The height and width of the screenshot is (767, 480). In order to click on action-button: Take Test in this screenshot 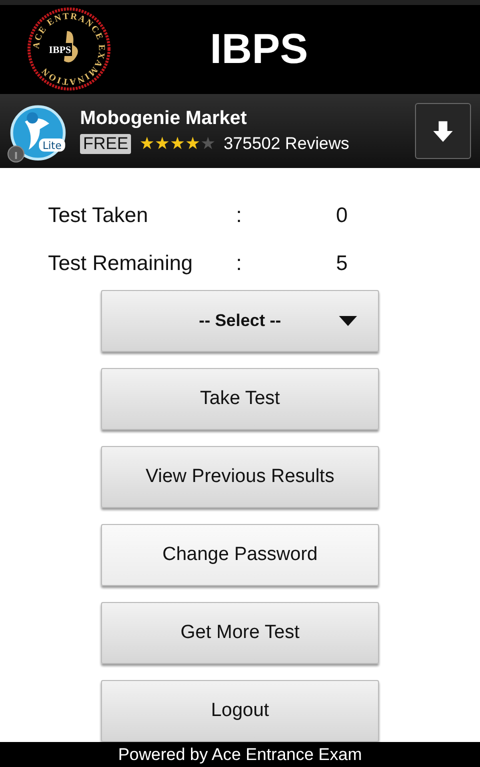, I will do `click(240, 399)`.